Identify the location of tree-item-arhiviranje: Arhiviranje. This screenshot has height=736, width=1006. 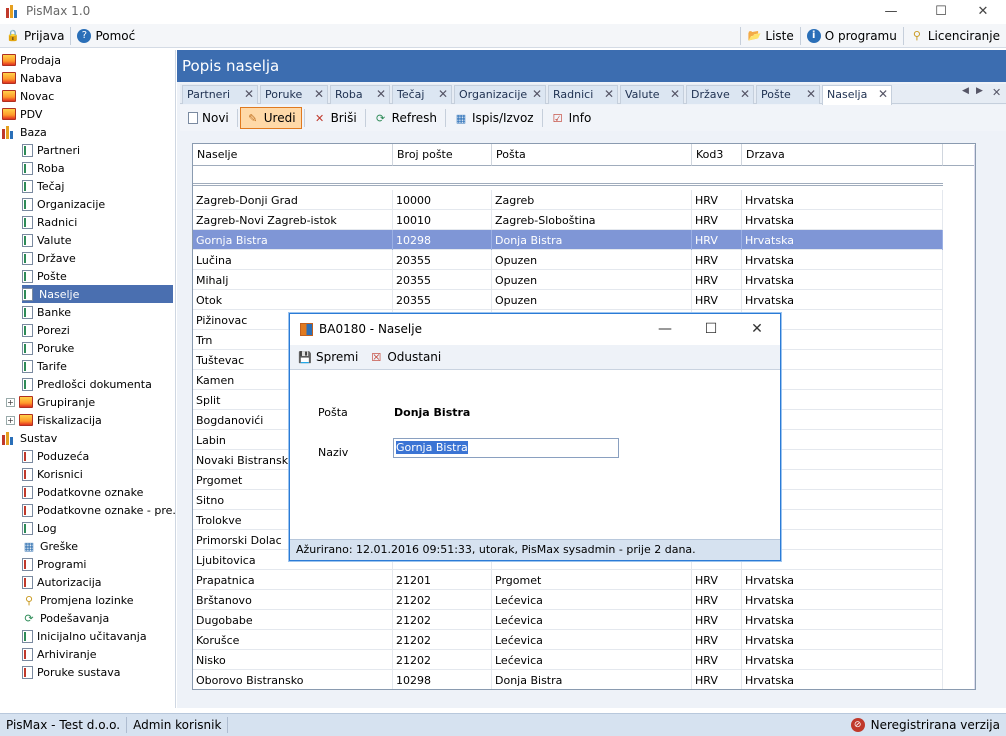
(59, 654).